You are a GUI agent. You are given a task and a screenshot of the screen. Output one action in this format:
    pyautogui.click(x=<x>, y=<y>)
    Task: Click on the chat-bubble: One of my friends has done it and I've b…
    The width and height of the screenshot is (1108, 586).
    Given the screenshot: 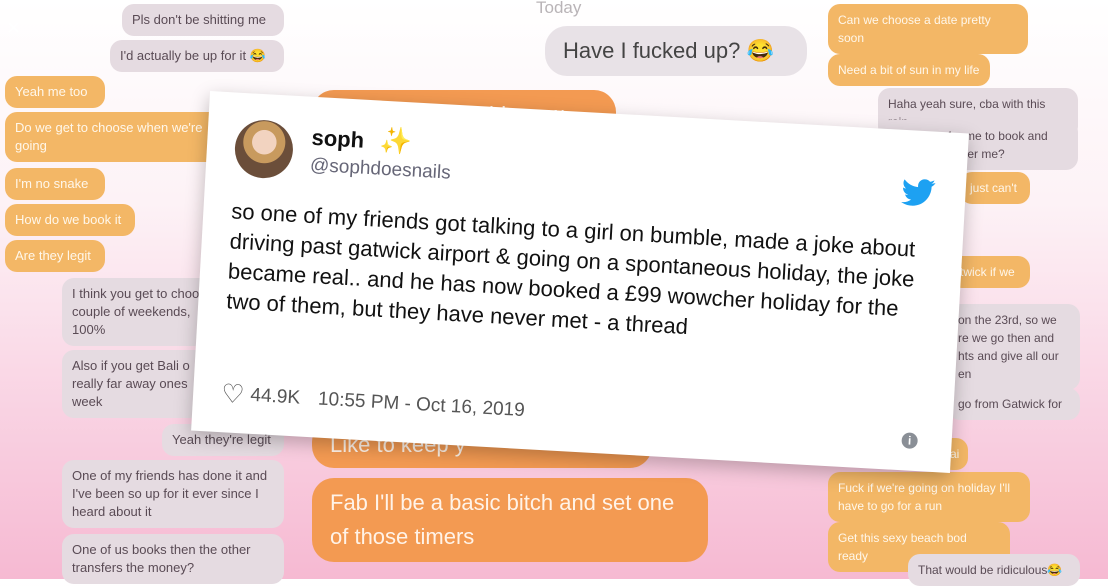 What is the action you would take?
    pyautogui.click(x=173, y=494)
    